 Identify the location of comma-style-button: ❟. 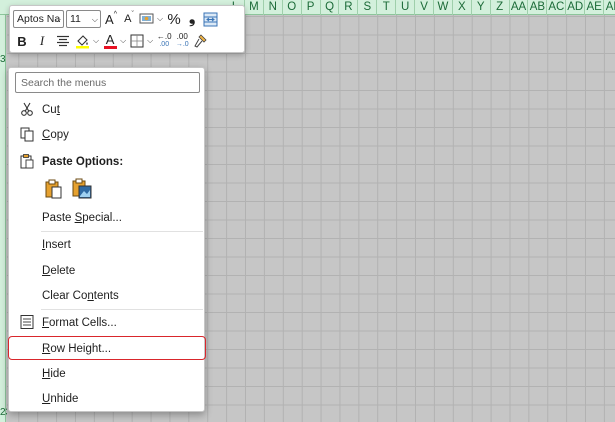
(192, 19).